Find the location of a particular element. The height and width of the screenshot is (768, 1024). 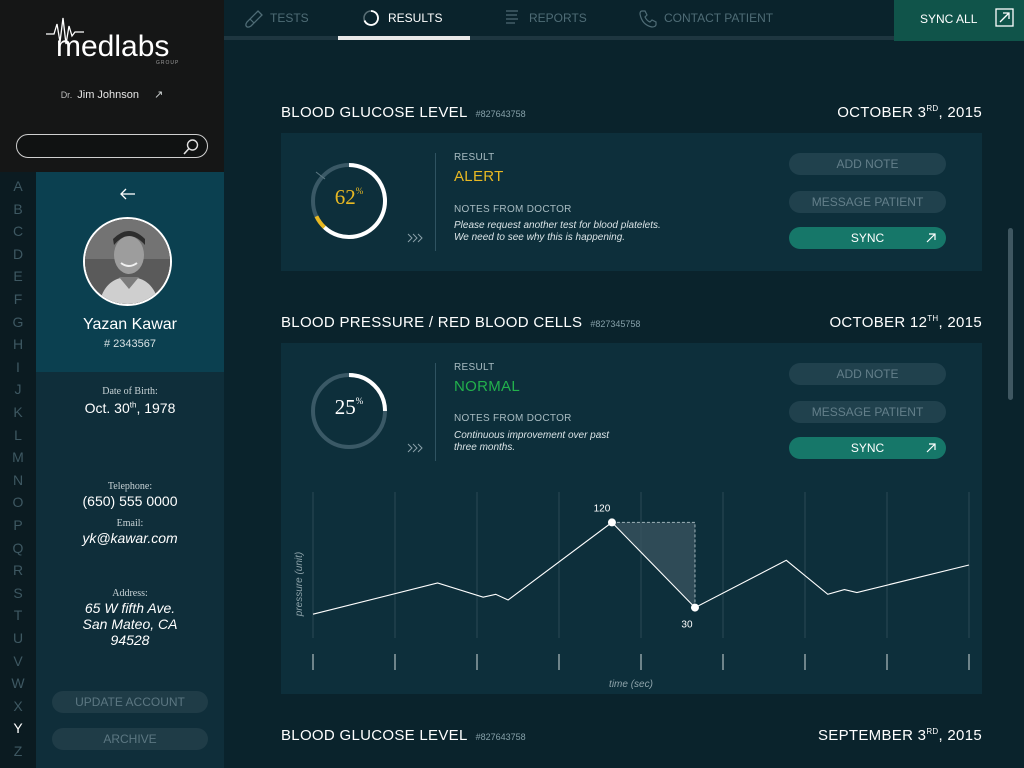

external-arrow-icon is located at coordinates (931, 448).